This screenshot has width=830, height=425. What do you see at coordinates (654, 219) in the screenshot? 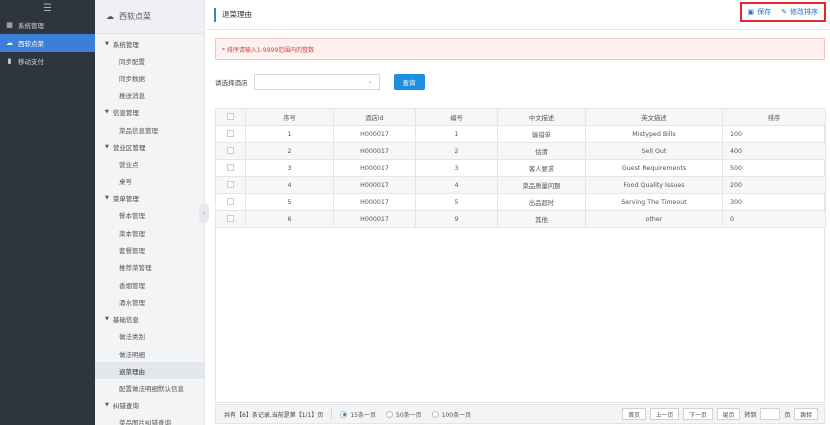
I see `cell-en-desc: other` at bounding box center [654, 219].